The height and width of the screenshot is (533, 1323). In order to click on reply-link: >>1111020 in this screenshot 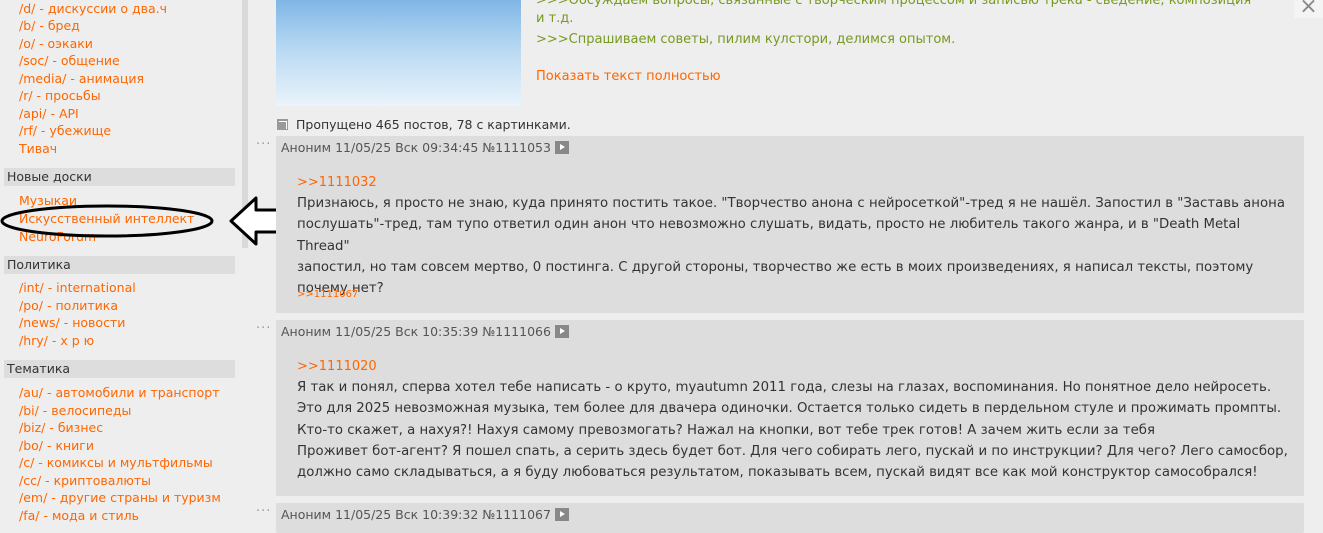, I will do `click(337, 366)`.